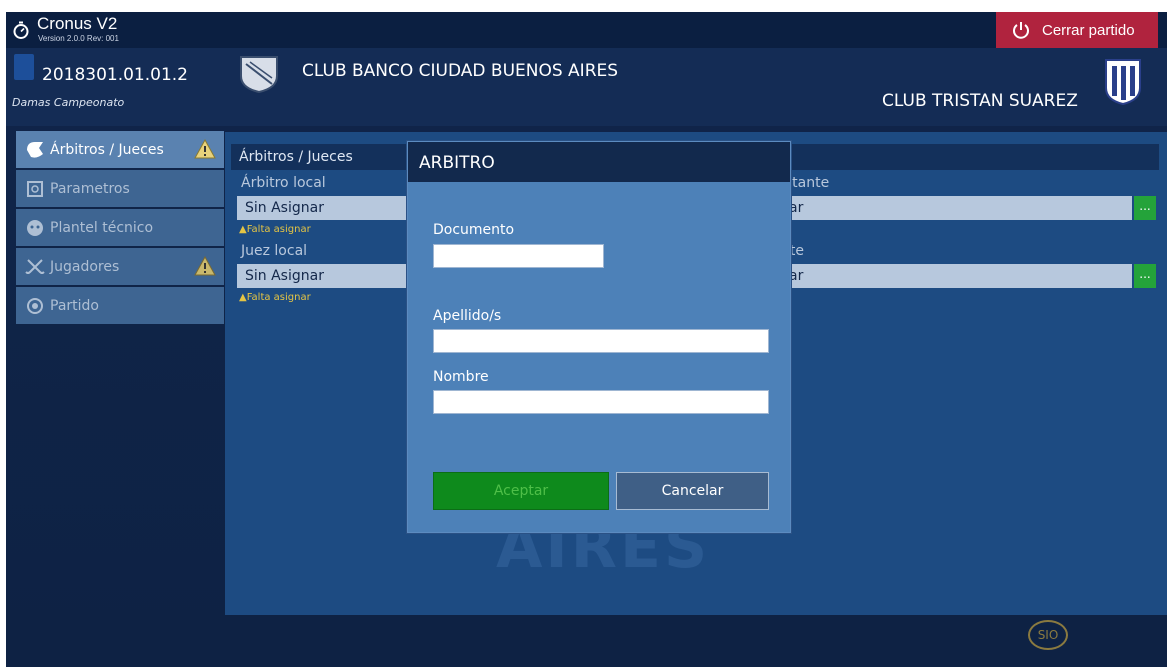  I want to click on nombre-label: Nombre, so click(461, 377).